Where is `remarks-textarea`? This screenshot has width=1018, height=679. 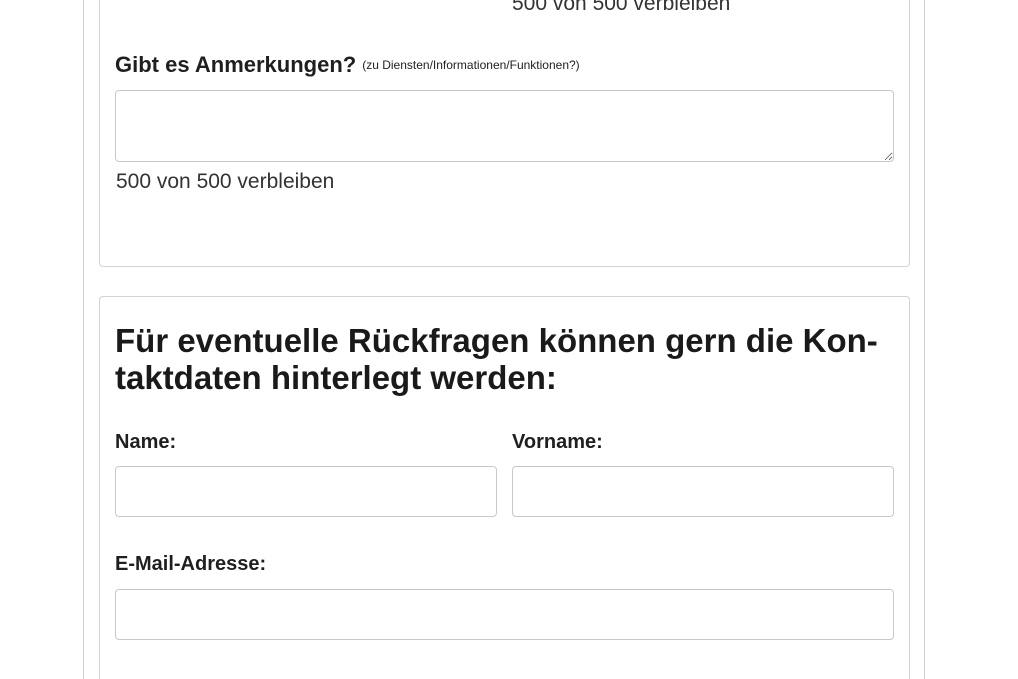
remarks-textarea is located at coordinates (504, 126).